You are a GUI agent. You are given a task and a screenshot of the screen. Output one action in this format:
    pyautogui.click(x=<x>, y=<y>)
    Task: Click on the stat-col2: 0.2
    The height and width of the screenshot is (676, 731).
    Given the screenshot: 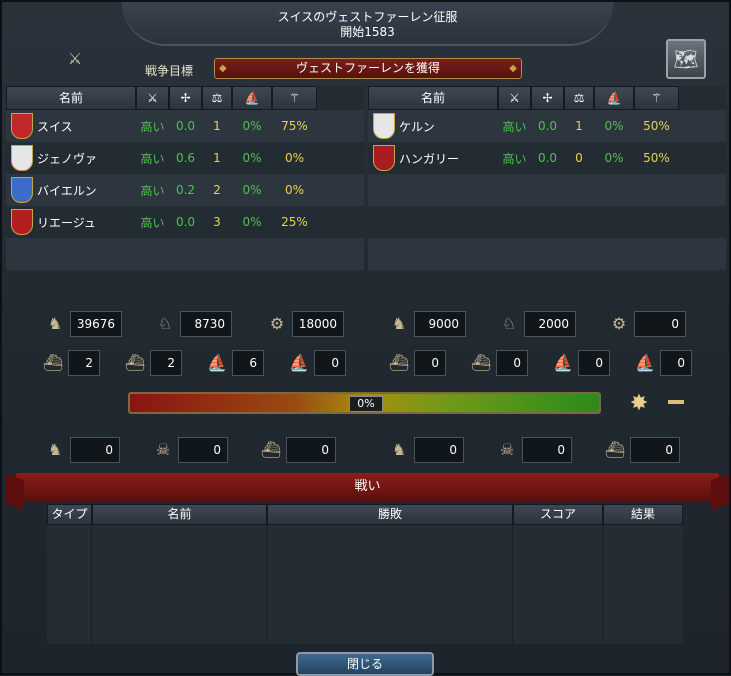 What is the action you would take?
    pyautogui.click(x=185, y=190)
    